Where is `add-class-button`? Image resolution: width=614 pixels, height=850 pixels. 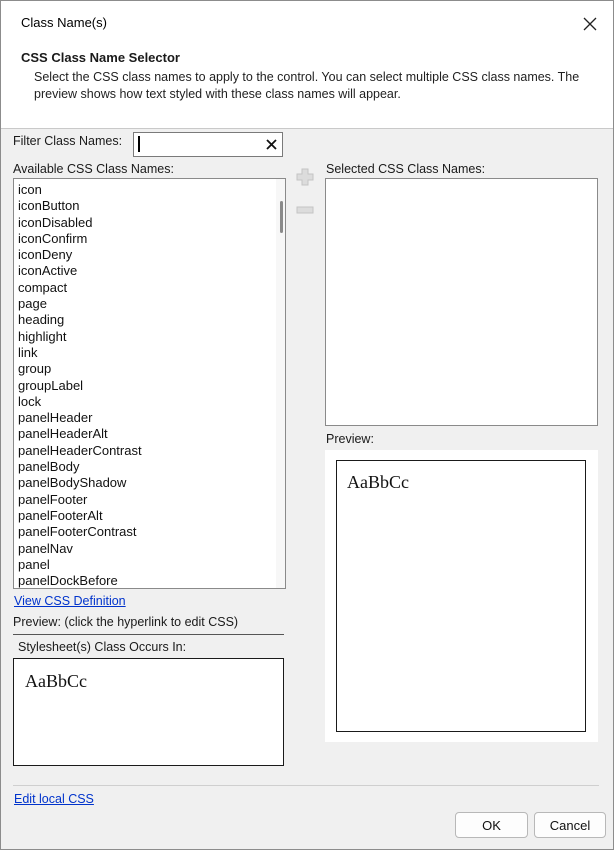
add-class-button is located at coordinates (305, 177).